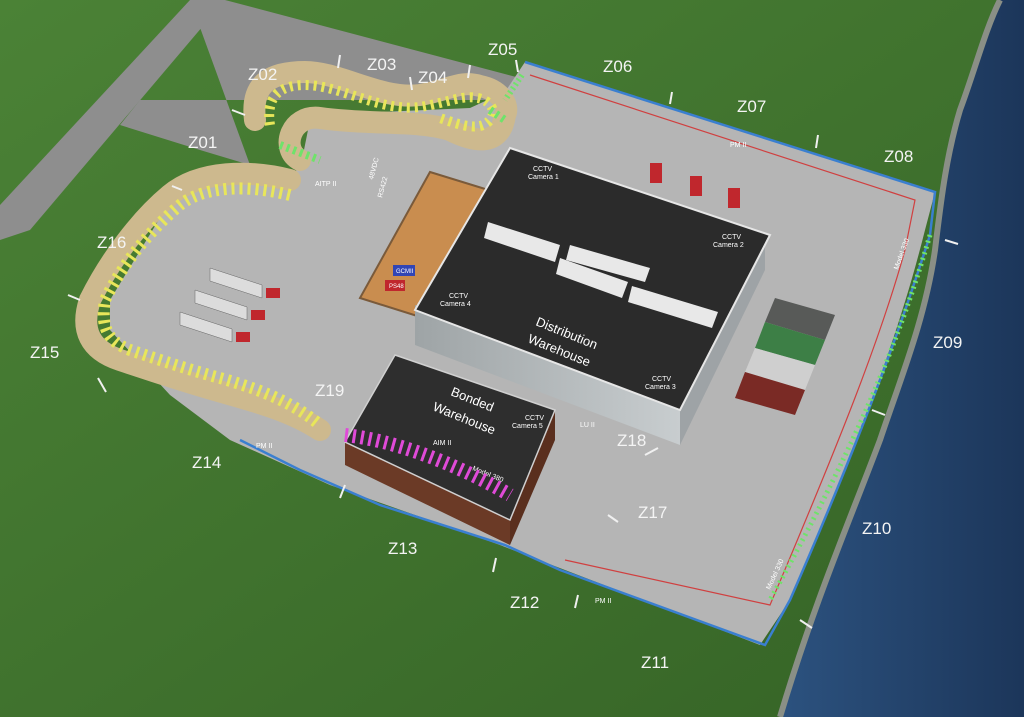  What do you see at coordinates (262, 74) in the screenshot?
I see `zone-label-z02: Z02` at bounding box center [262, 74].